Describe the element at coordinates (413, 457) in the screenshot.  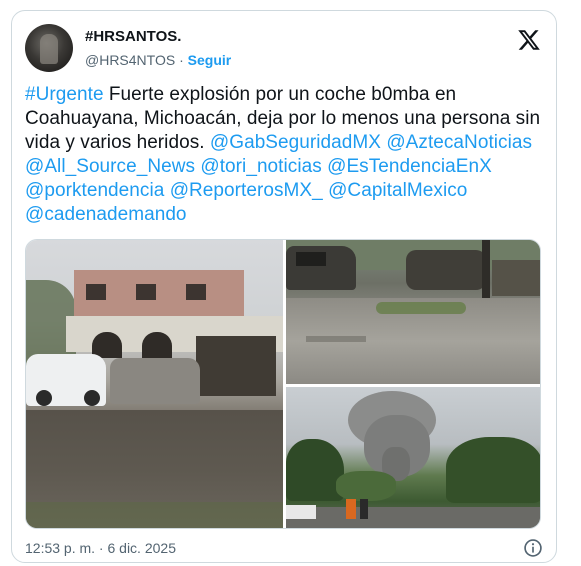
I see `photo-smoke-column` at that location.